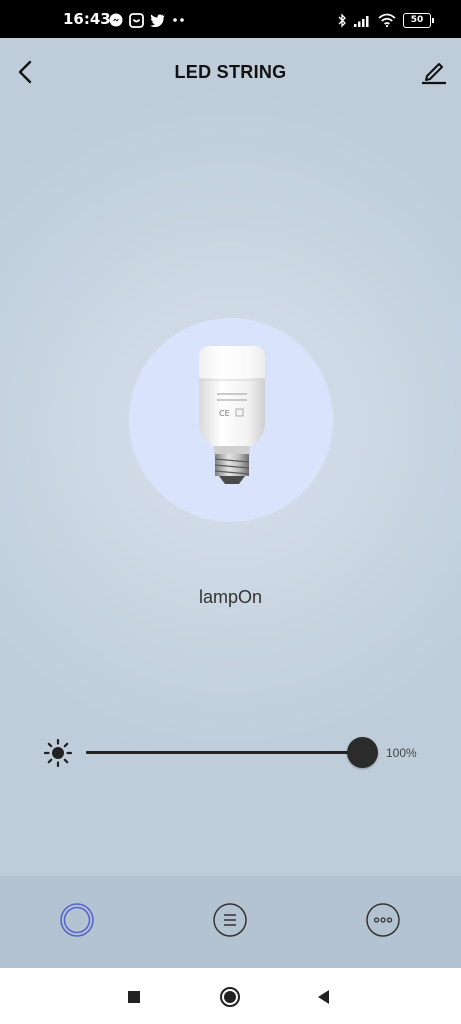  Describe the element at coordinates (434, 72) in the screenshot. I see `pencil-icon` at that location.